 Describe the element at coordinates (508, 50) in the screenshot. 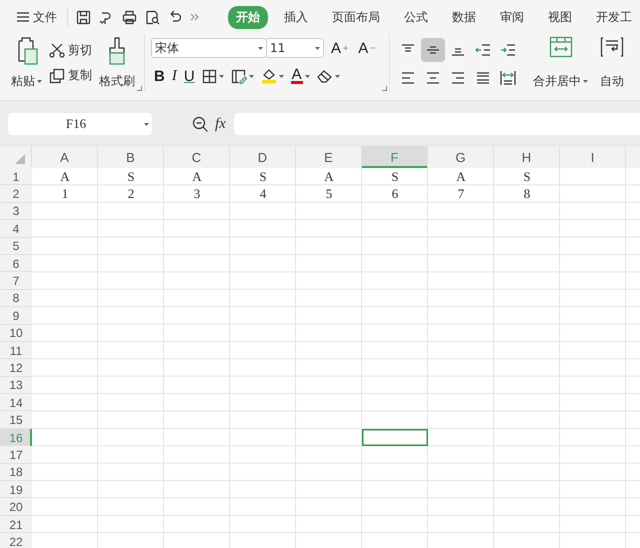

I see `indent-icon` at that location.